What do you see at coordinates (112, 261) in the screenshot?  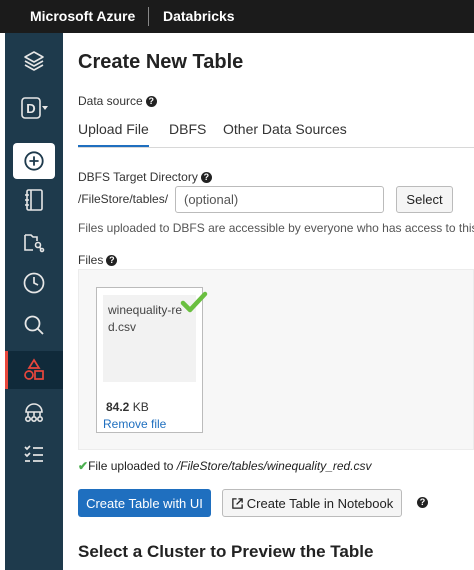 I see `files-help-icon: ?` at bounding box center [112, 261].